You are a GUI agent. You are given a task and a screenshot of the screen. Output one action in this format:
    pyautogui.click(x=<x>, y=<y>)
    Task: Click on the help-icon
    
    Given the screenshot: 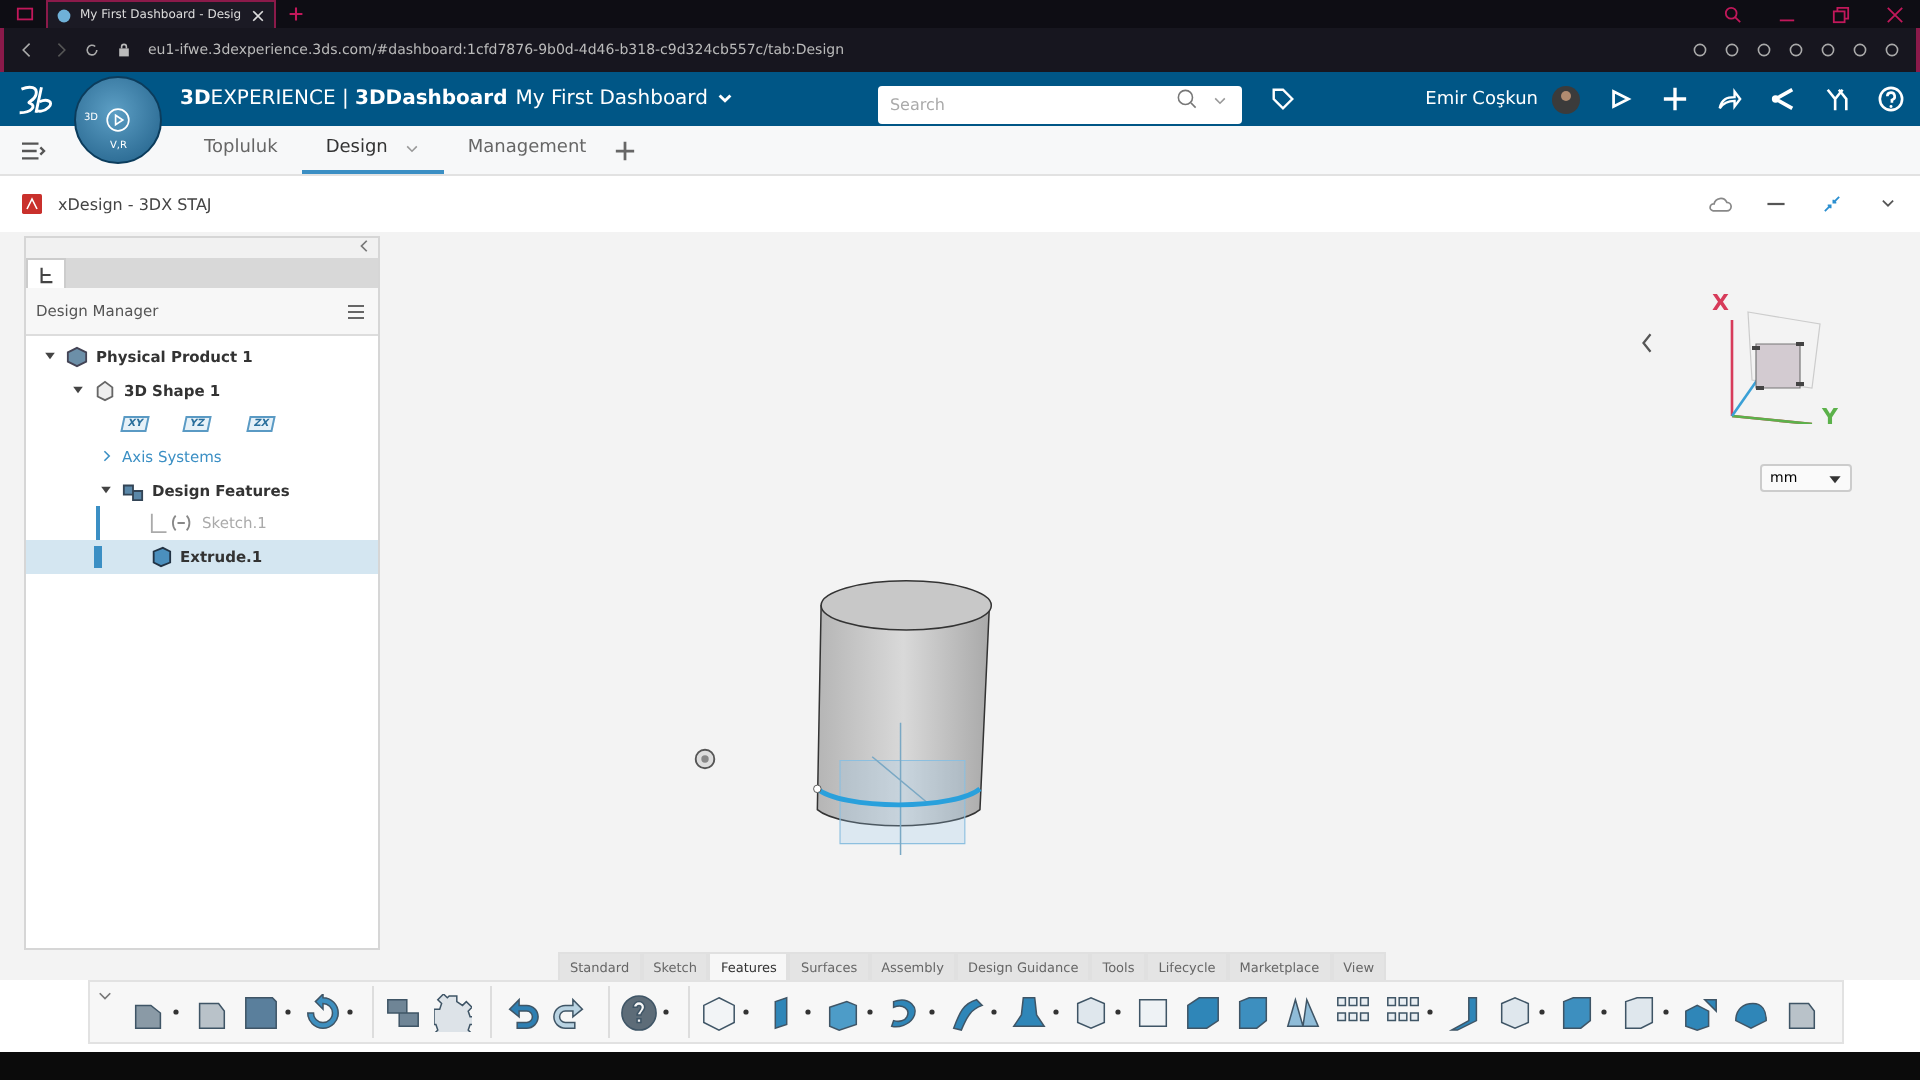 What is the action you would take?
    pyautogui.click(x=639, y=1012)
    